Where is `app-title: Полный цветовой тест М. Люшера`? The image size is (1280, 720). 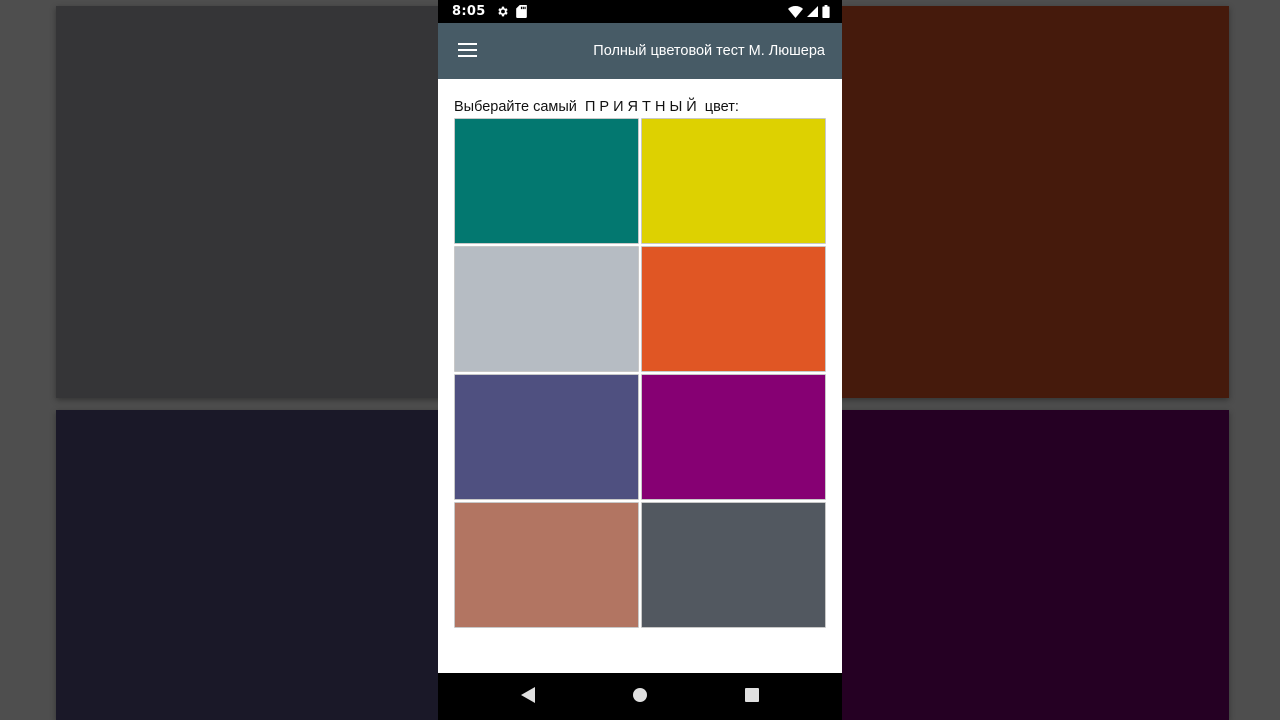
app-title: Полный цветовой тест М. Люшера is located at coordinates (709, 51).